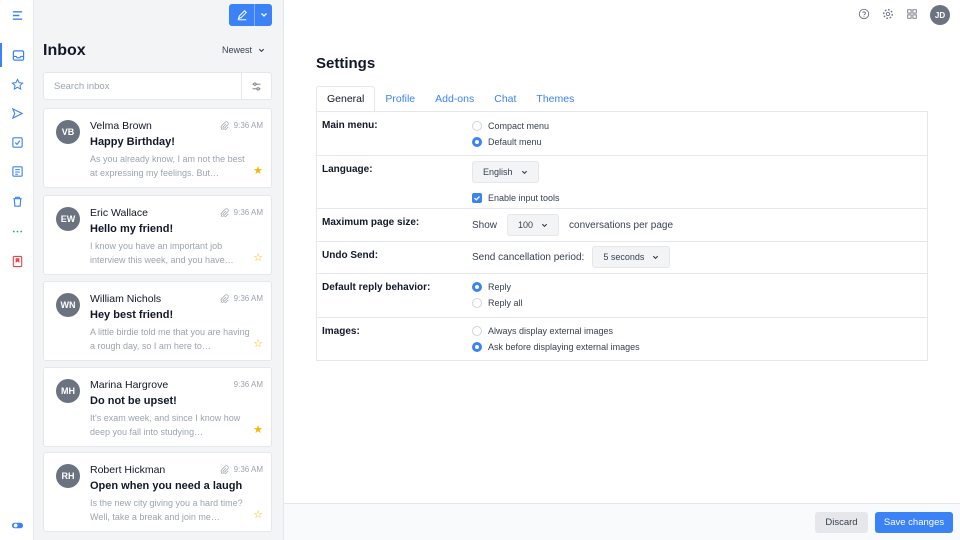 The height and width of the screenshot is (540, 960). What do you see at coordinates (528, 257) in the screenshot?
I see `undo-send-prefix: Send cancellation period:` at bounding box center [528, 257].